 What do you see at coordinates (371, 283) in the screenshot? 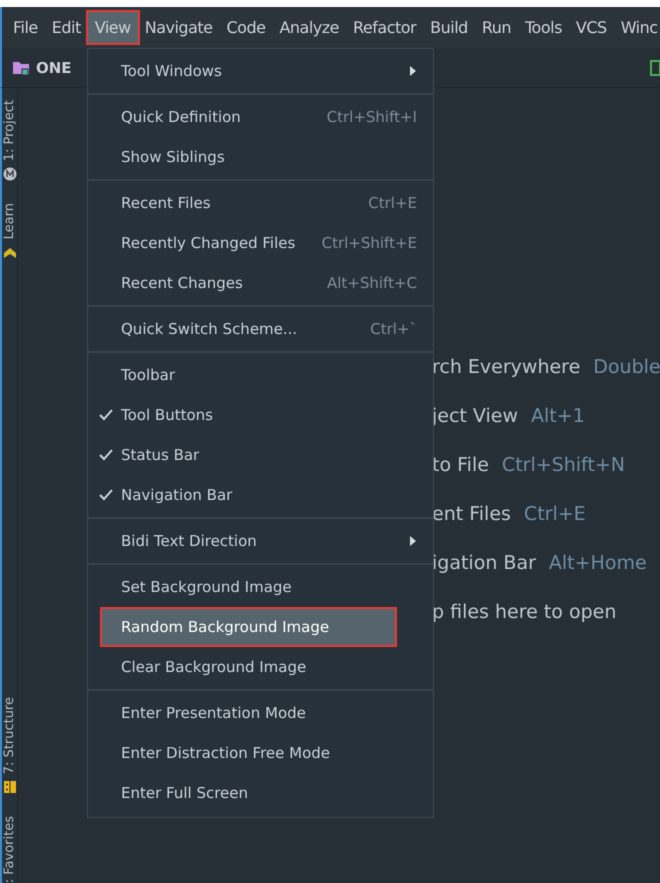
I see `menu-item-shortcut: Alt+Shift+C` at bounding box center [371, 283].